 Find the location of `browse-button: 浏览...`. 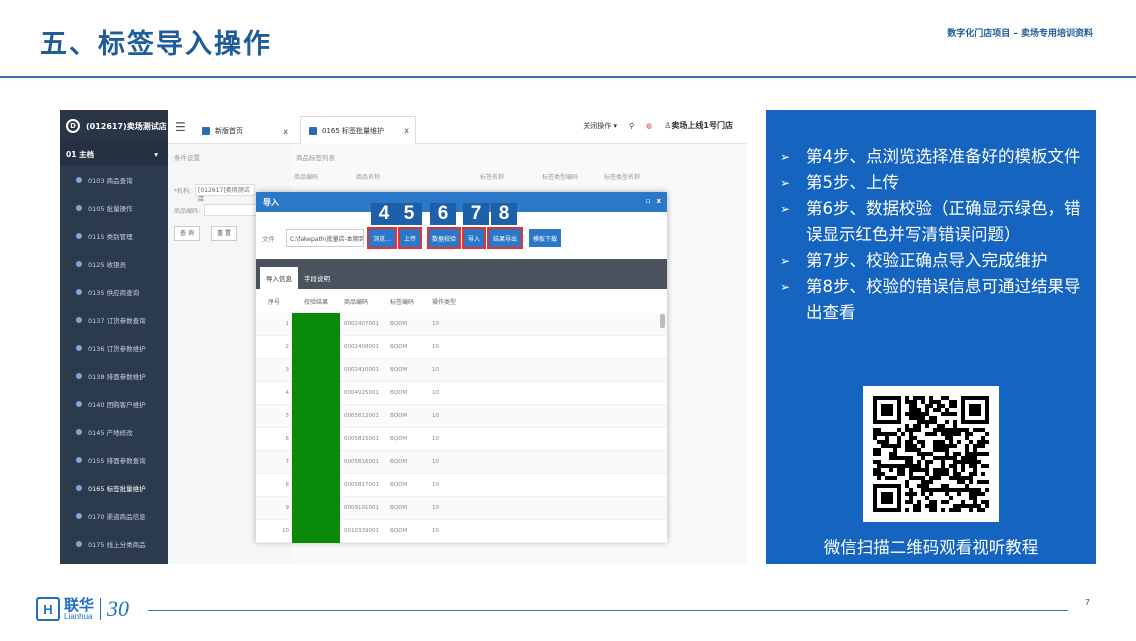

browse-button: 浏览... is located at coordinates (382, 238).